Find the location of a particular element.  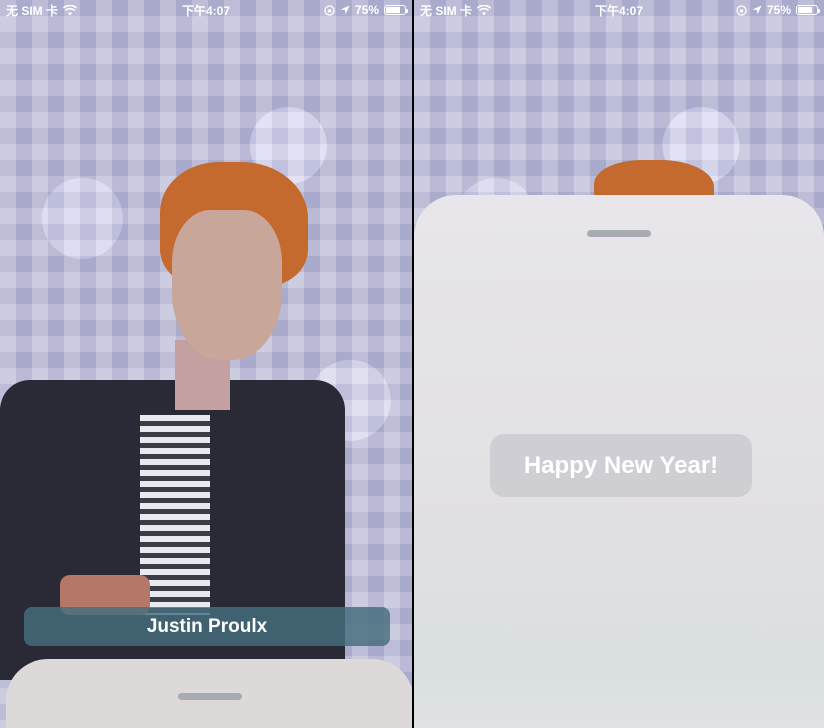

contact-name-text: Justin Proulx is located at coordinates (207, 626).